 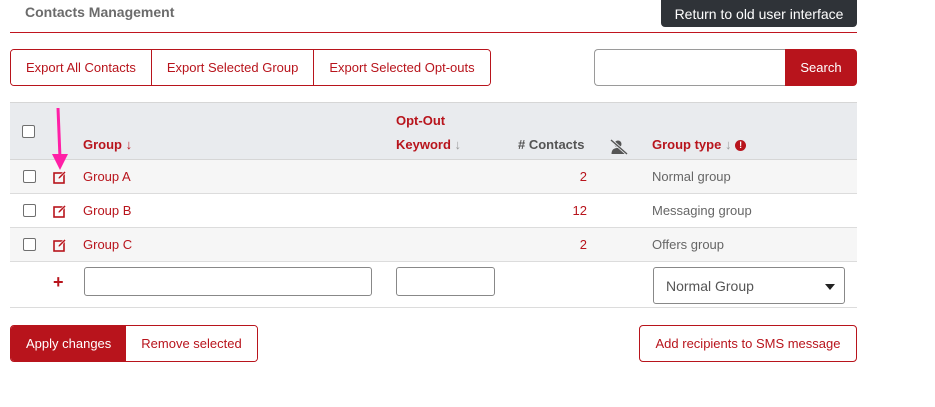 What do you see at coordinates (821, 67) in the screenshot?
I see `search-button: Search` at bounding box center [821, 67].